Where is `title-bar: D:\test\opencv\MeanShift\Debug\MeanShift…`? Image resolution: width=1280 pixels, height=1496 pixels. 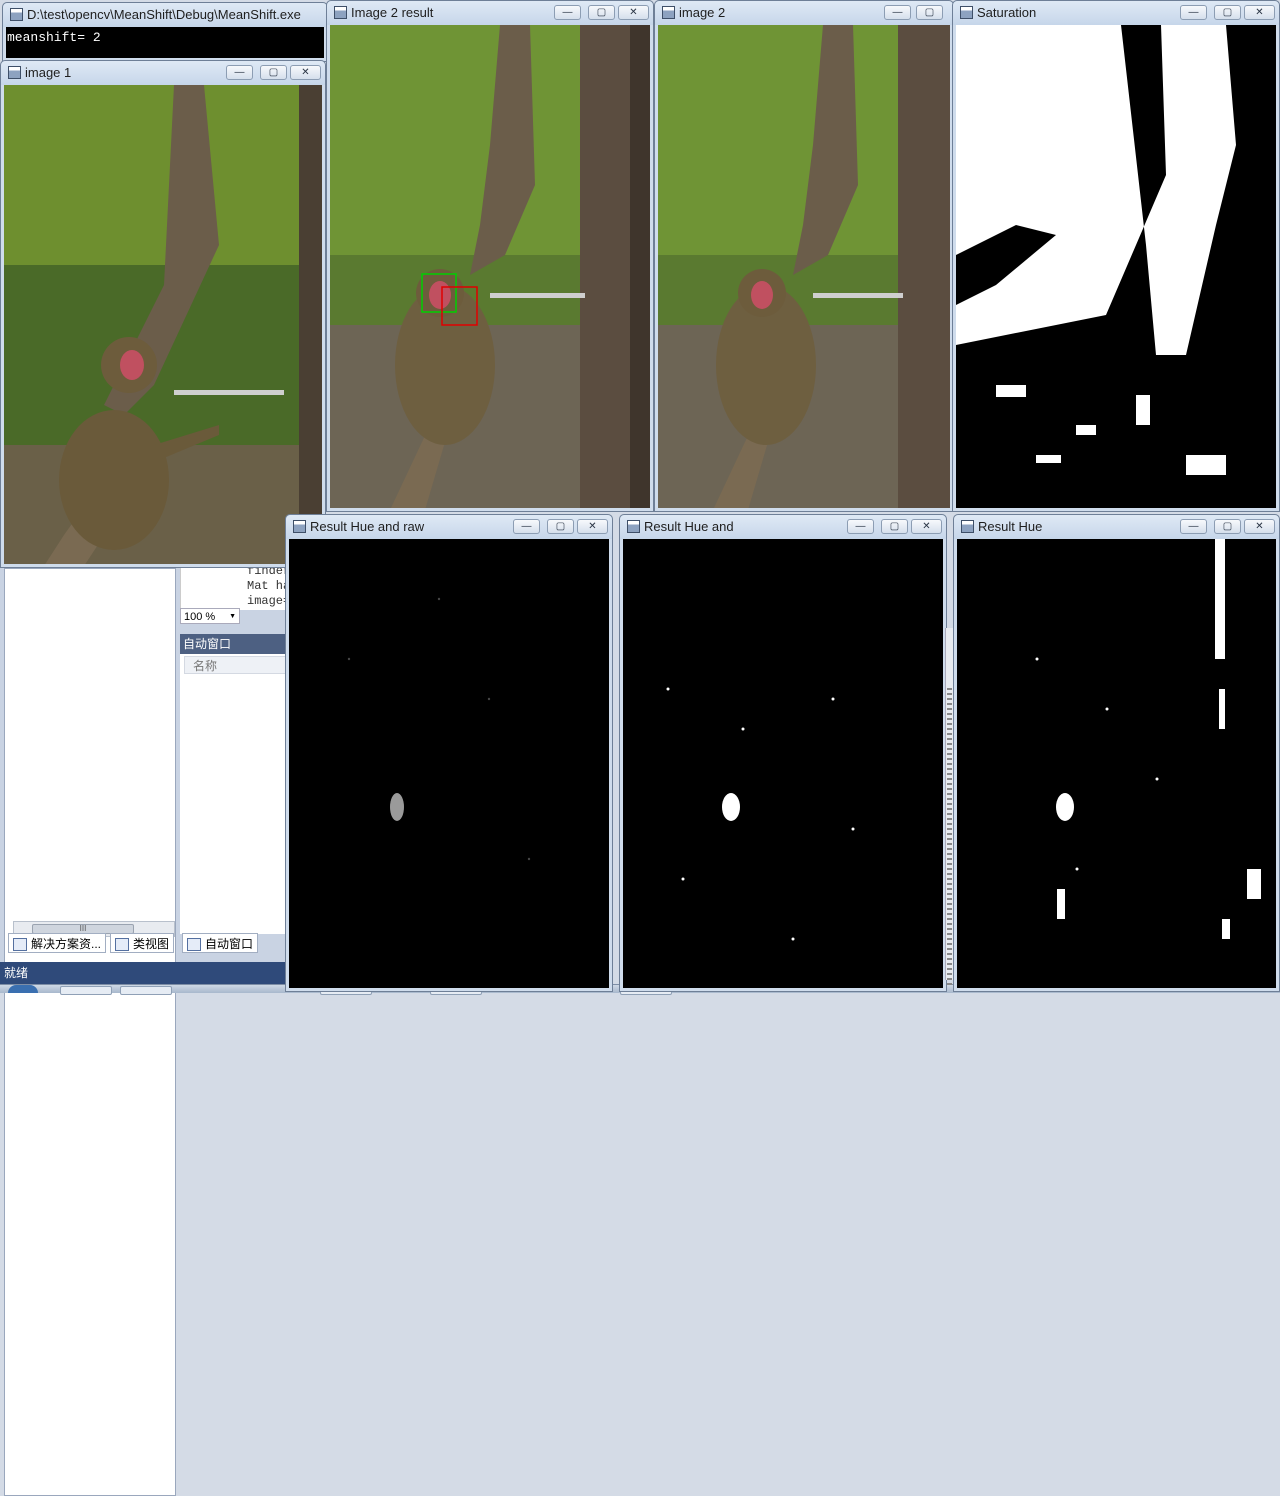
title-bar: D:\test\opencv\MeanShift\Debug\MeanShift… is located at coordinates (165, 15).